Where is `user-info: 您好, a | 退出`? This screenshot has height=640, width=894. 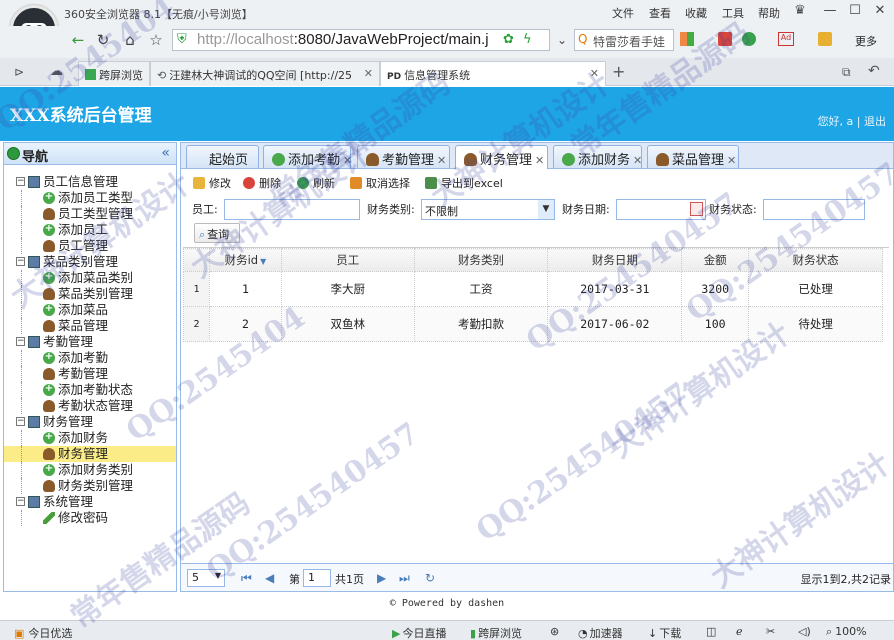
user-info: 您好, a | 退出 is located at coordinates (852, 121).